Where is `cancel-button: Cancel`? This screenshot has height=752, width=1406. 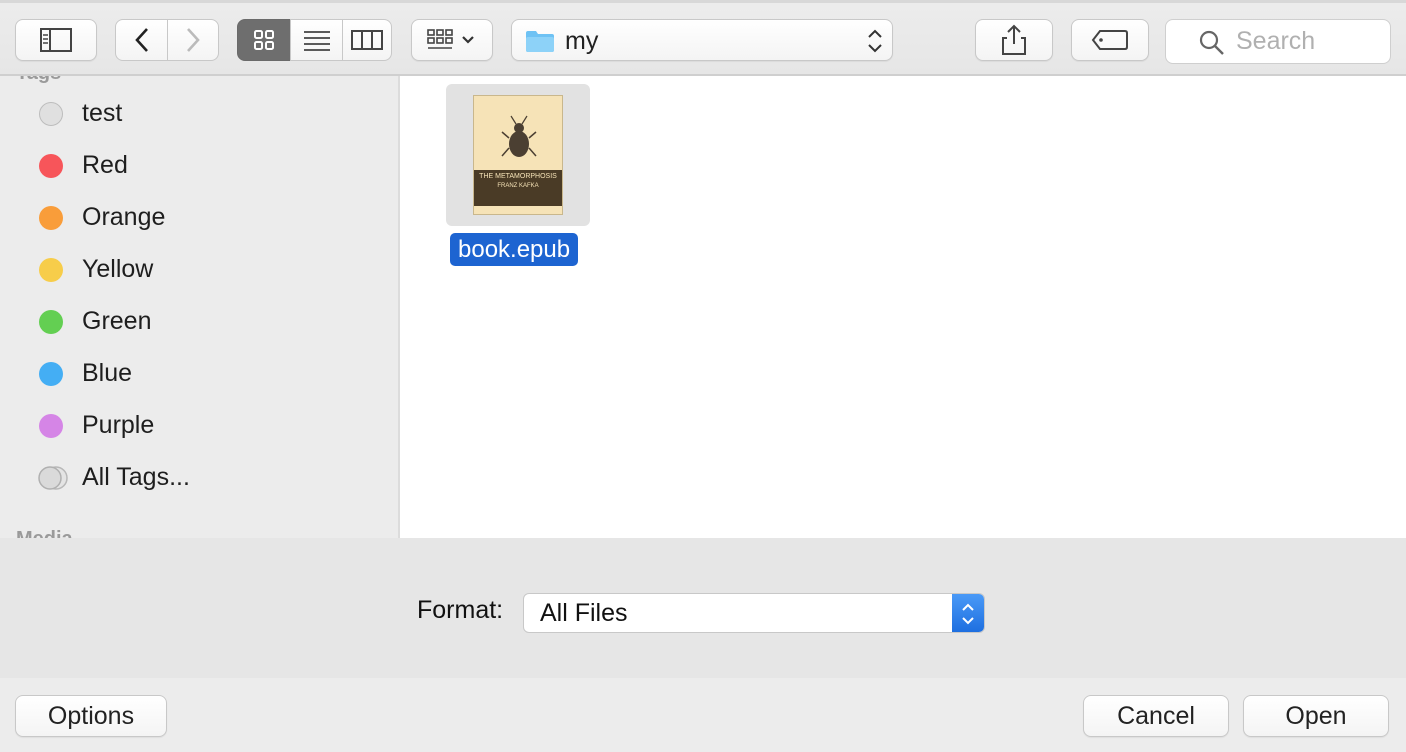 cancel-button: Cancel is located at coordinates (1156, 716).